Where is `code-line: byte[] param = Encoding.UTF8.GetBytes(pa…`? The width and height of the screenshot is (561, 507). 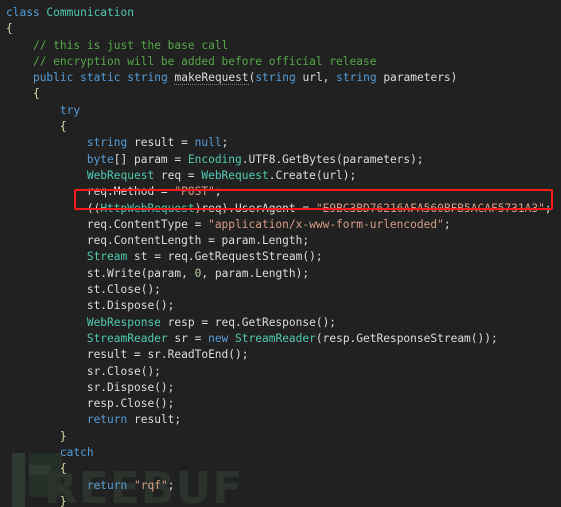
code-line: byte[] param = Encoding.UTF8.GetBytes(pa… is located at coordinates (283, 160).